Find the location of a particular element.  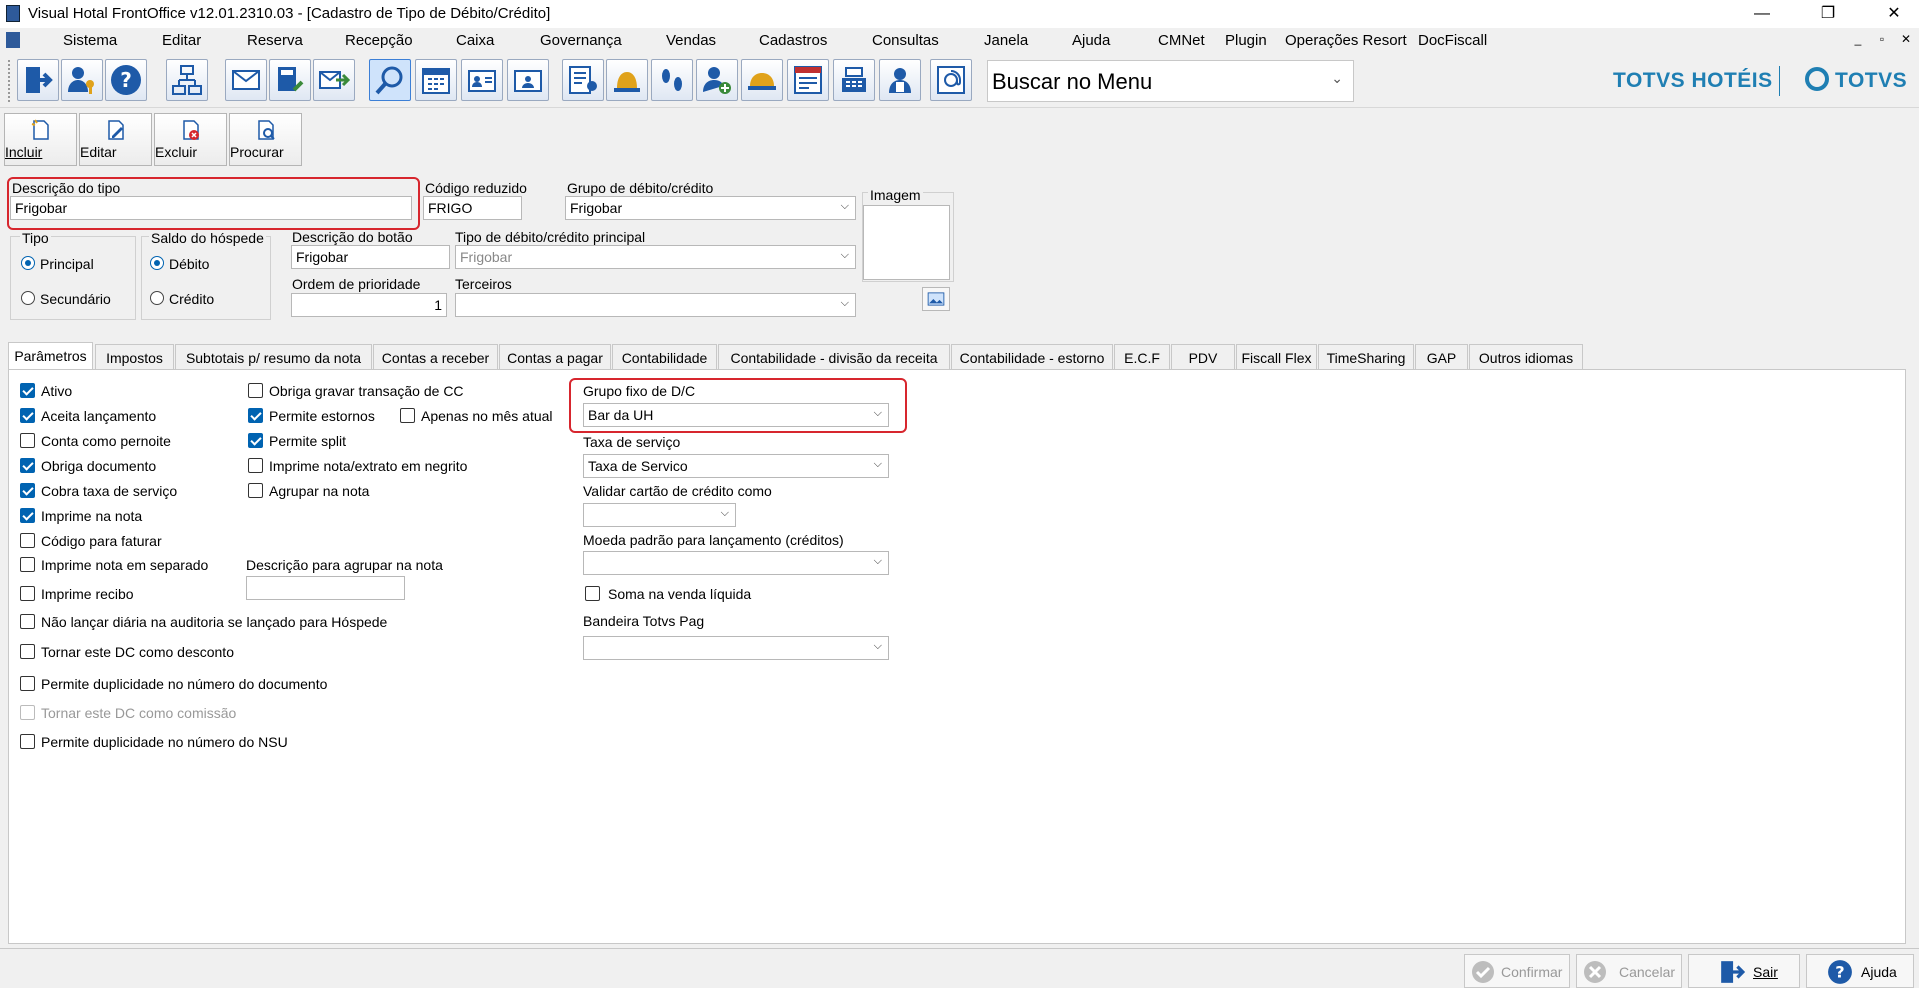

tab-impostos: Impostos is located at coordinates (134, 357).